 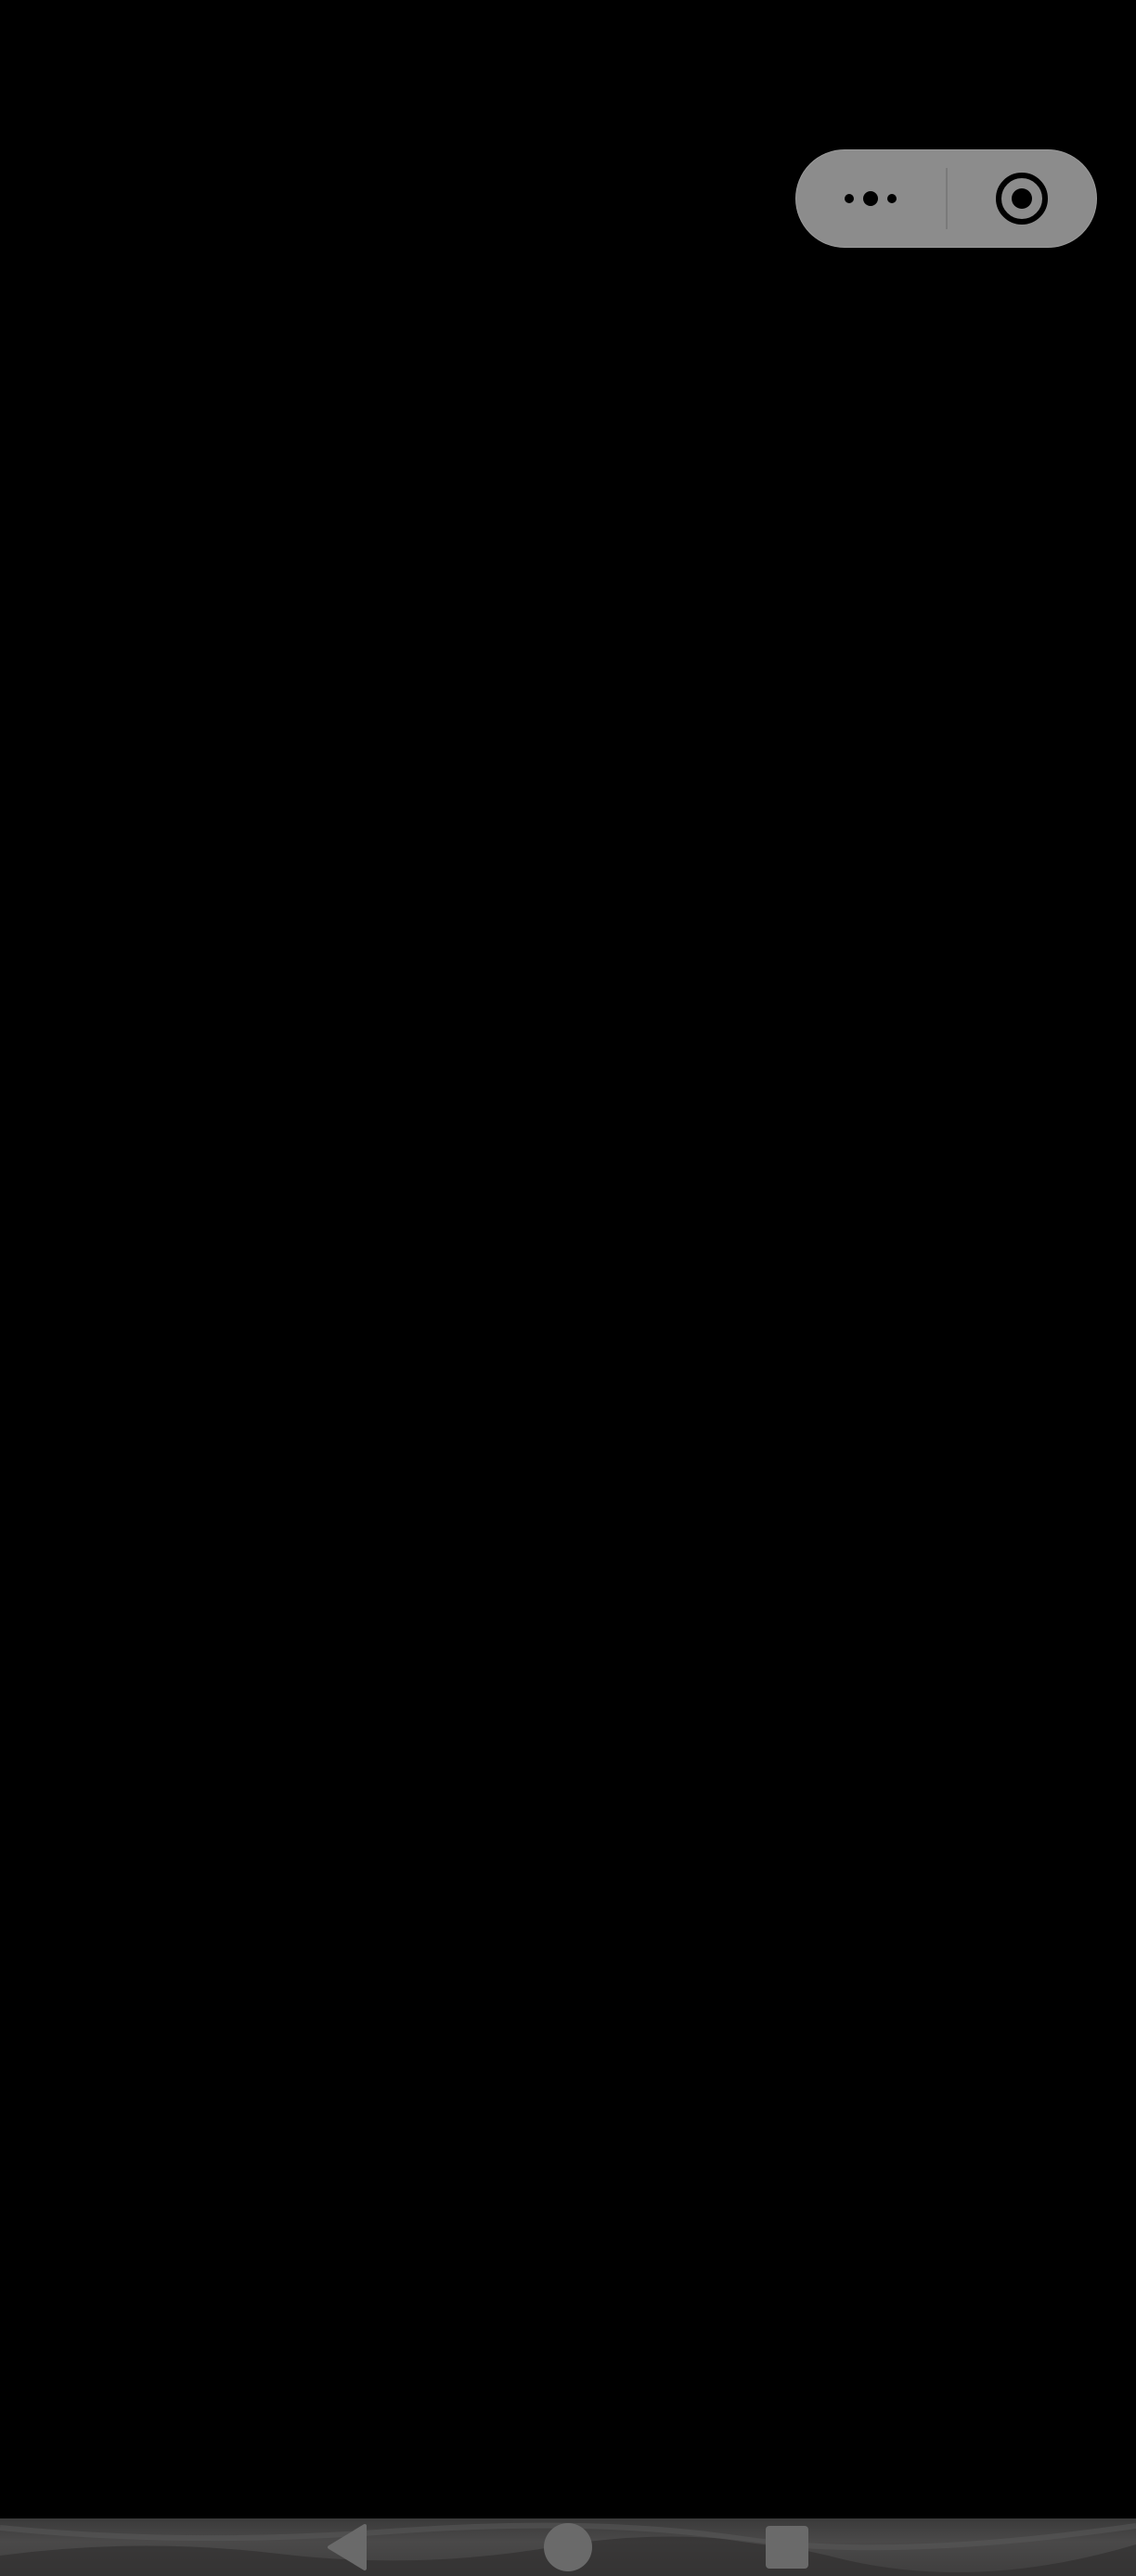 I want to click on home-circle-icon, so click(x=568, y=2547).